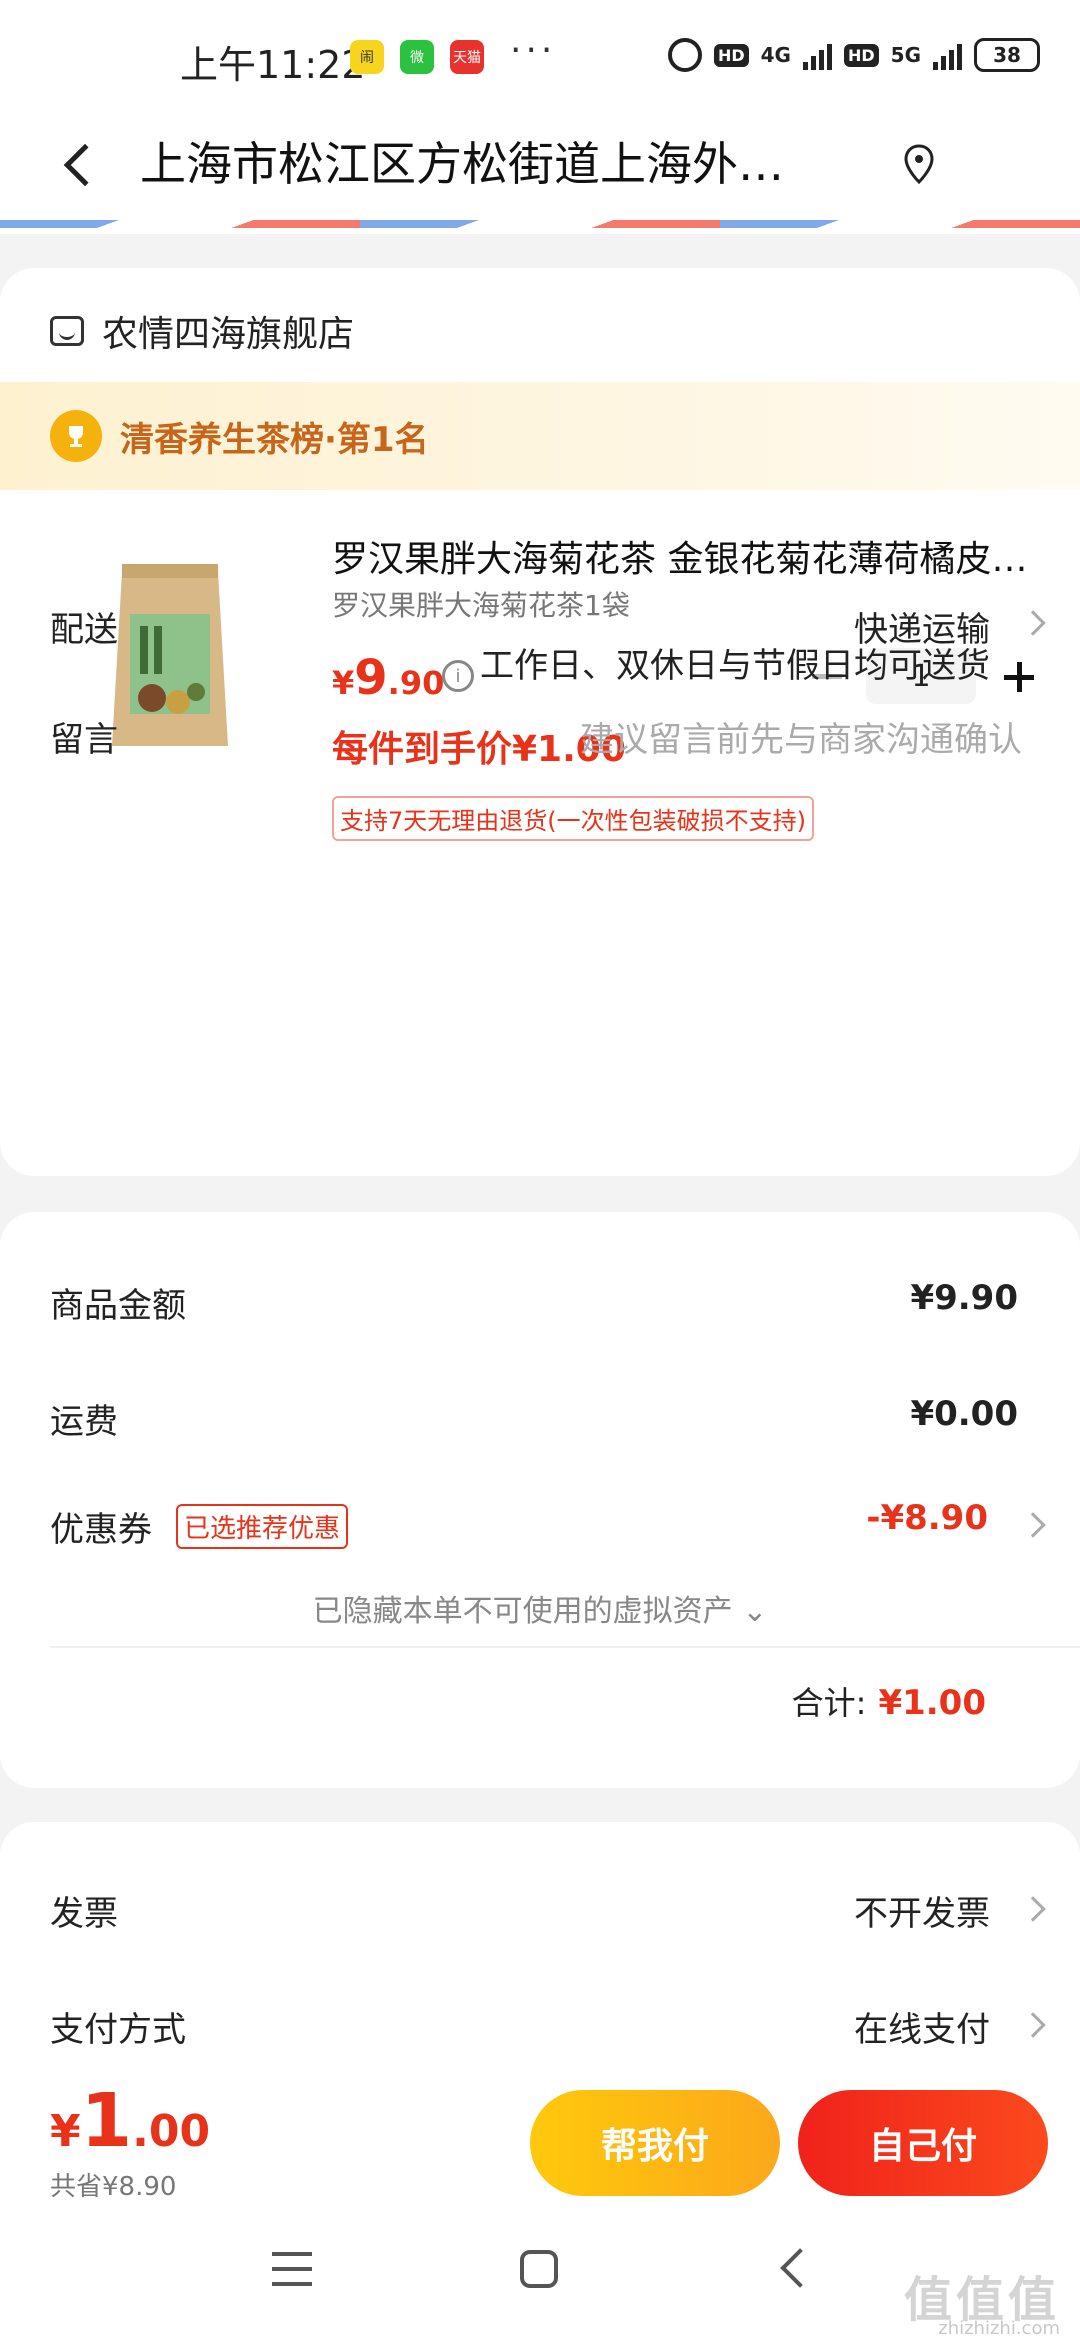 This screenshot has width=1080, height=2340. Describe the element at coordinates (964, 1414) in the screenshot. I see `shipping-value: ¥0.00` at that location.